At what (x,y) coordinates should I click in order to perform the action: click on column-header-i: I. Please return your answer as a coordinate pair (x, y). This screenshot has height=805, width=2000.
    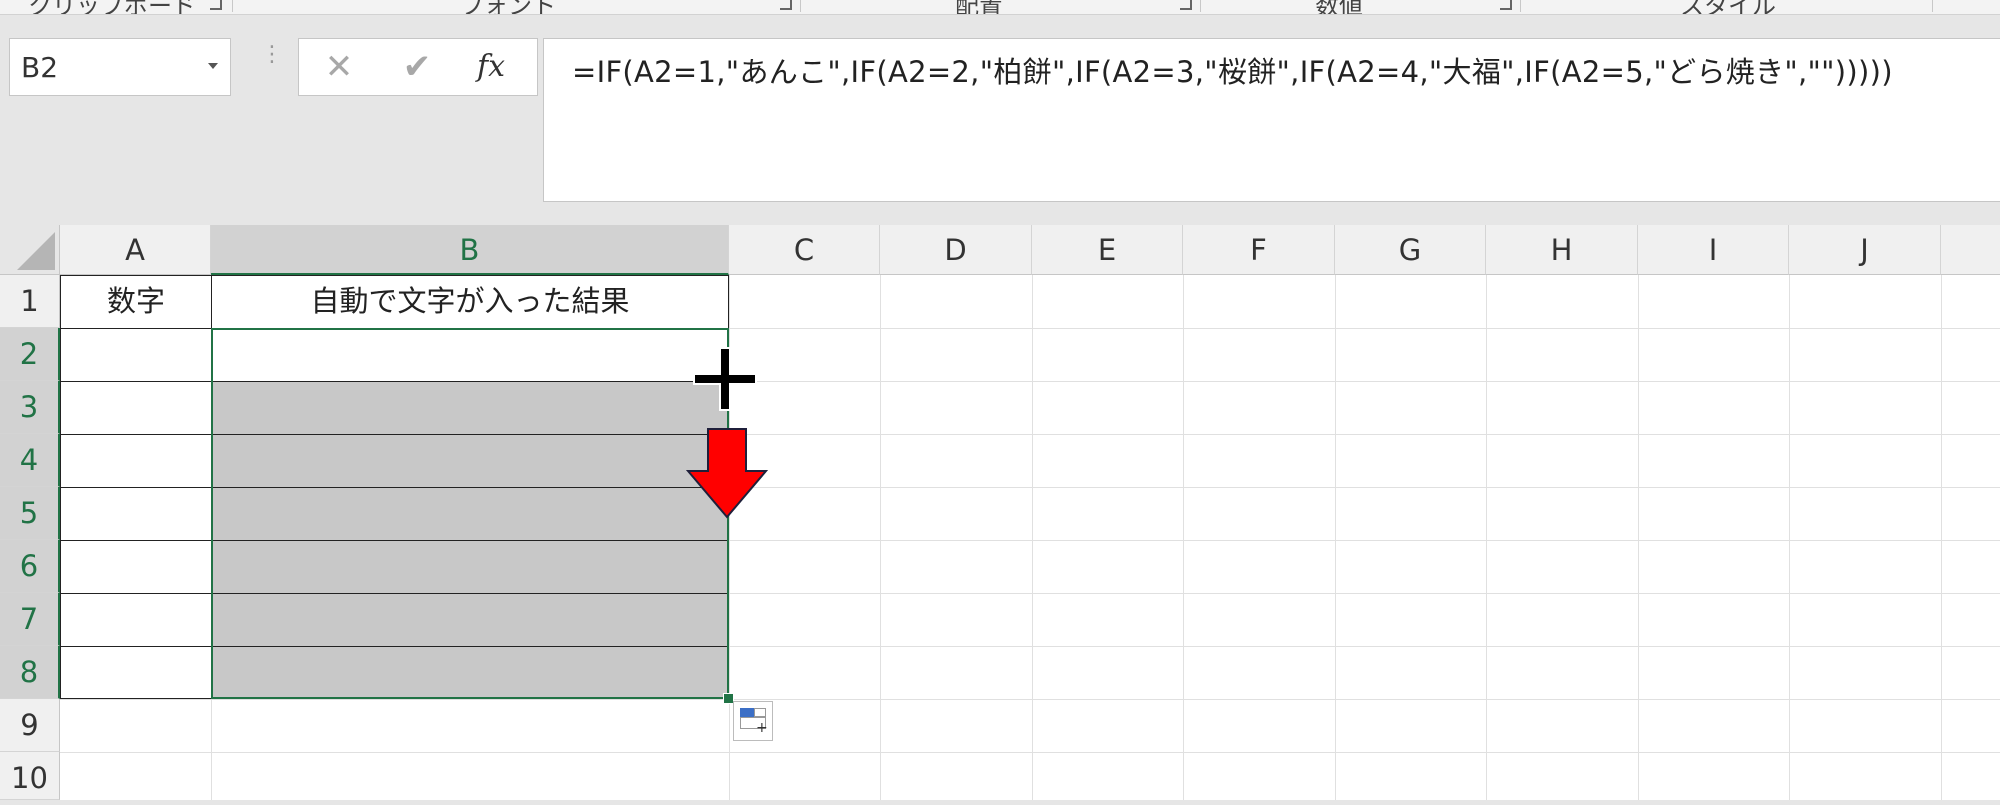
    Looking at the image, I should click on (1713, 250).